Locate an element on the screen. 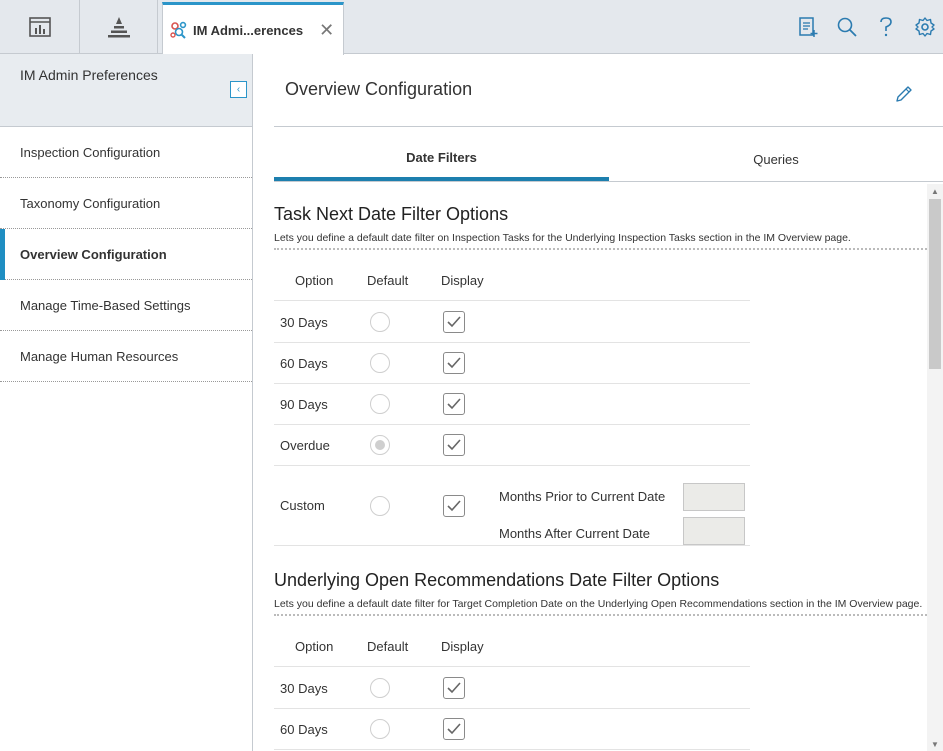 The height and width of the screenshot is (751, 943). collapse-sidebar-button: ‹ is located at coordinates (238, 89).